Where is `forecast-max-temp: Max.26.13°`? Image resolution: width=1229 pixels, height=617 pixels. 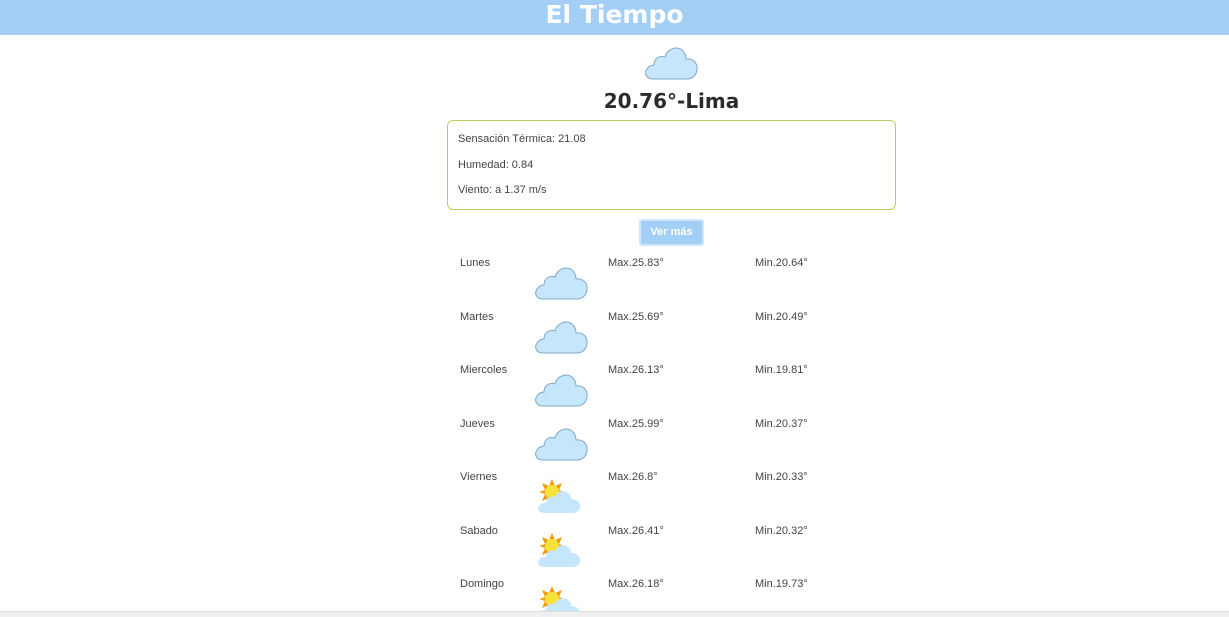 forecast-max-temp: Max.26.13° is located at coordinates (636, 370).